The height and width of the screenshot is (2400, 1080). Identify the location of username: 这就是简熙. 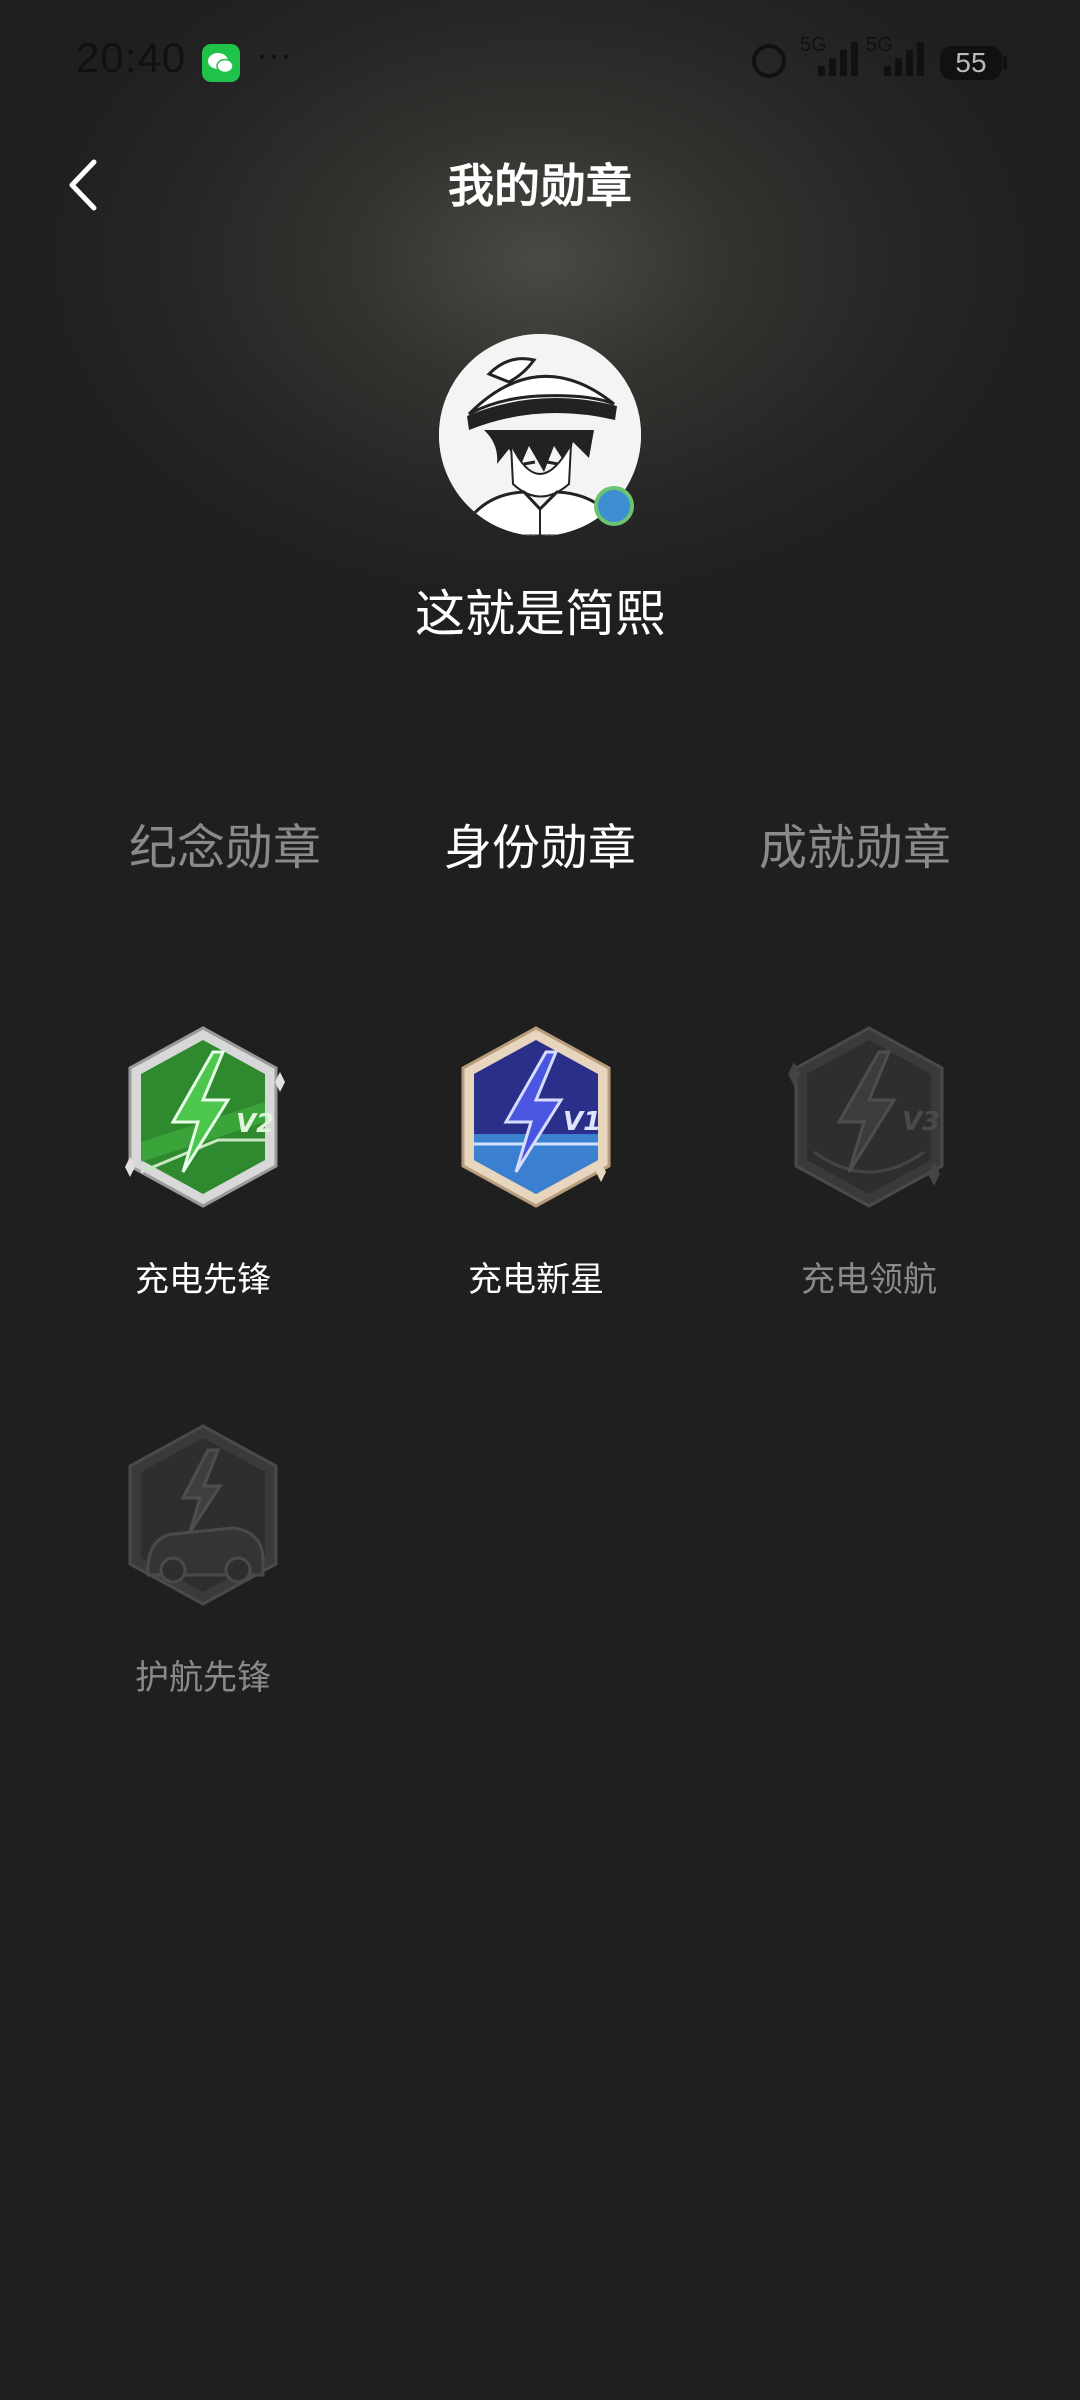
(540, 614).